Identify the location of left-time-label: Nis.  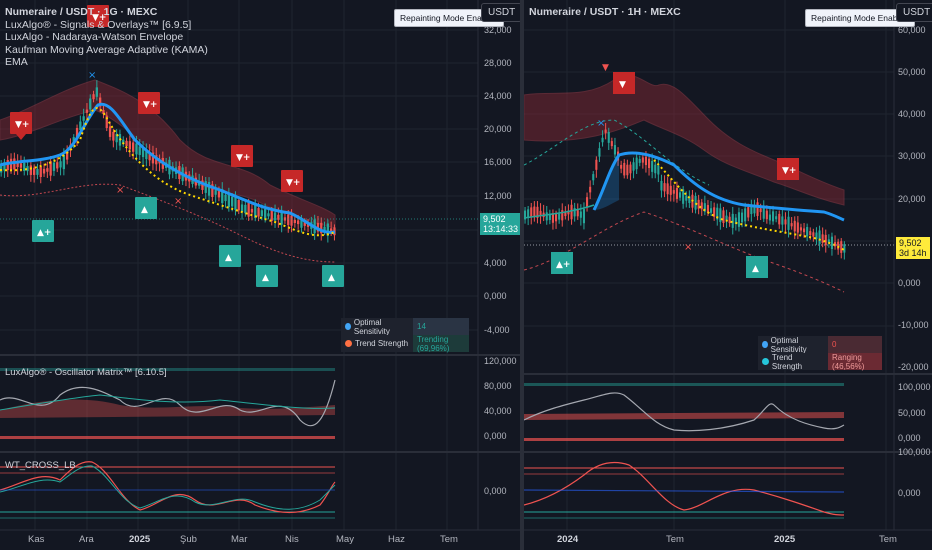
(292, 539).